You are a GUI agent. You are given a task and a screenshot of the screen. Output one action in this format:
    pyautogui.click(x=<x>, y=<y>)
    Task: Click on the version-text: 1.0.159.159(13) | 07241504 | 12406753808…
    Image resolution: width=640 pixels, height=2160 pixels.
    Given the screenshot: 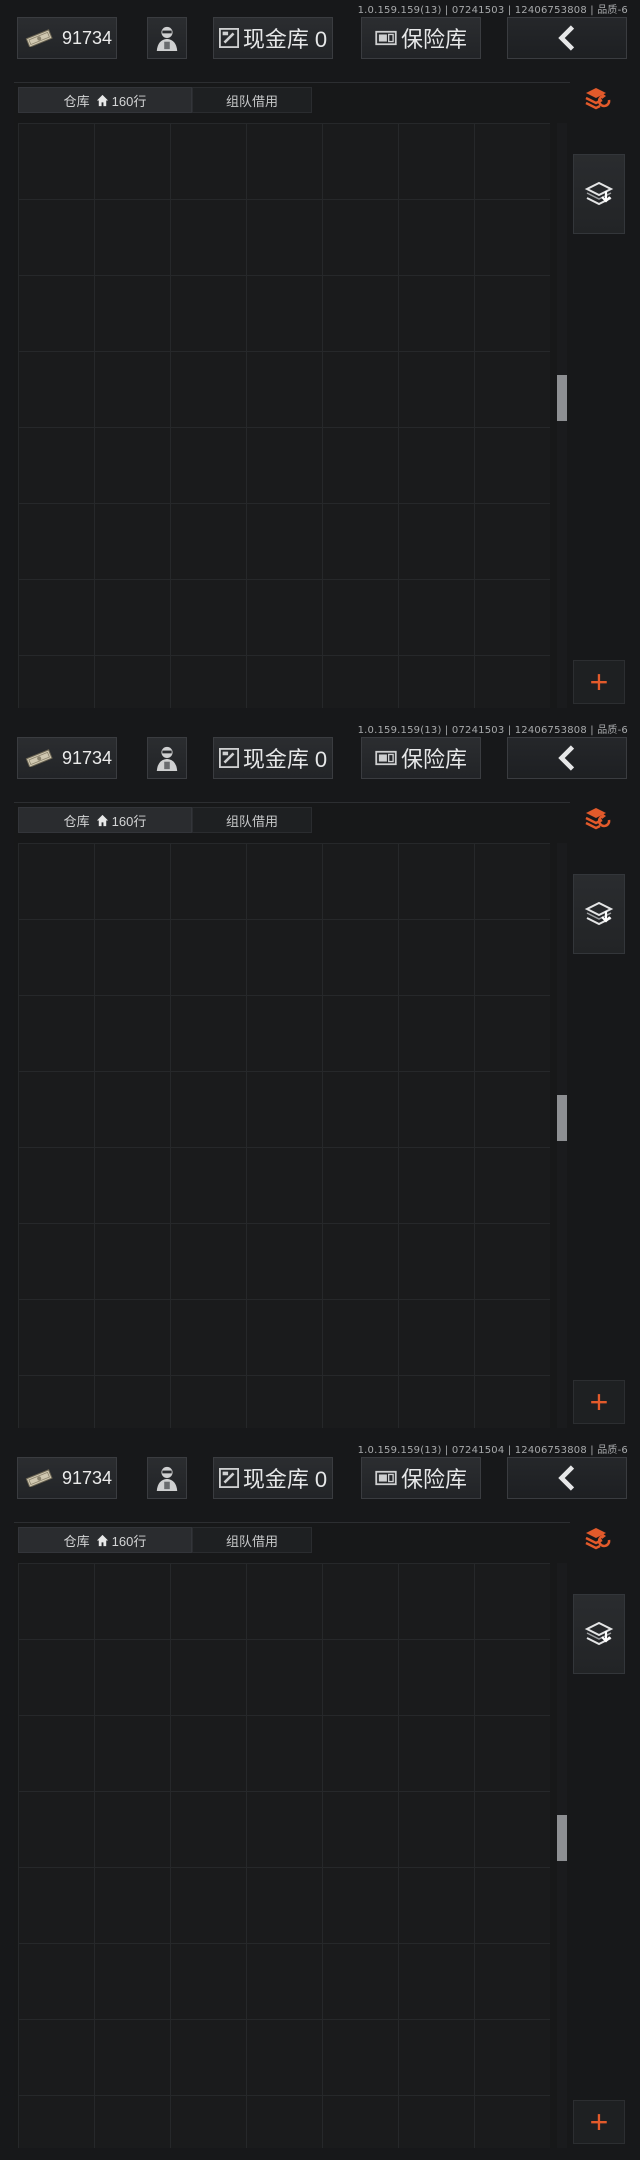 What is the action you would take?
    pyautogui.click(x=492, y=1450)
    